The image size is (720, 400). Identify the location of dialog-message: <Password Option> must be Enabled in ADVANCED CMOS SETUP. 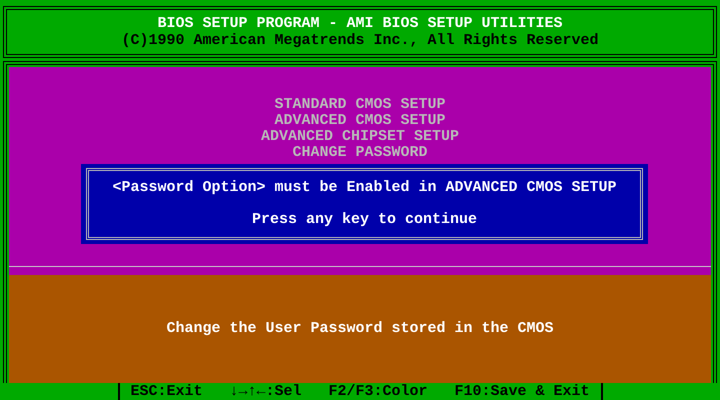
(364, 188).